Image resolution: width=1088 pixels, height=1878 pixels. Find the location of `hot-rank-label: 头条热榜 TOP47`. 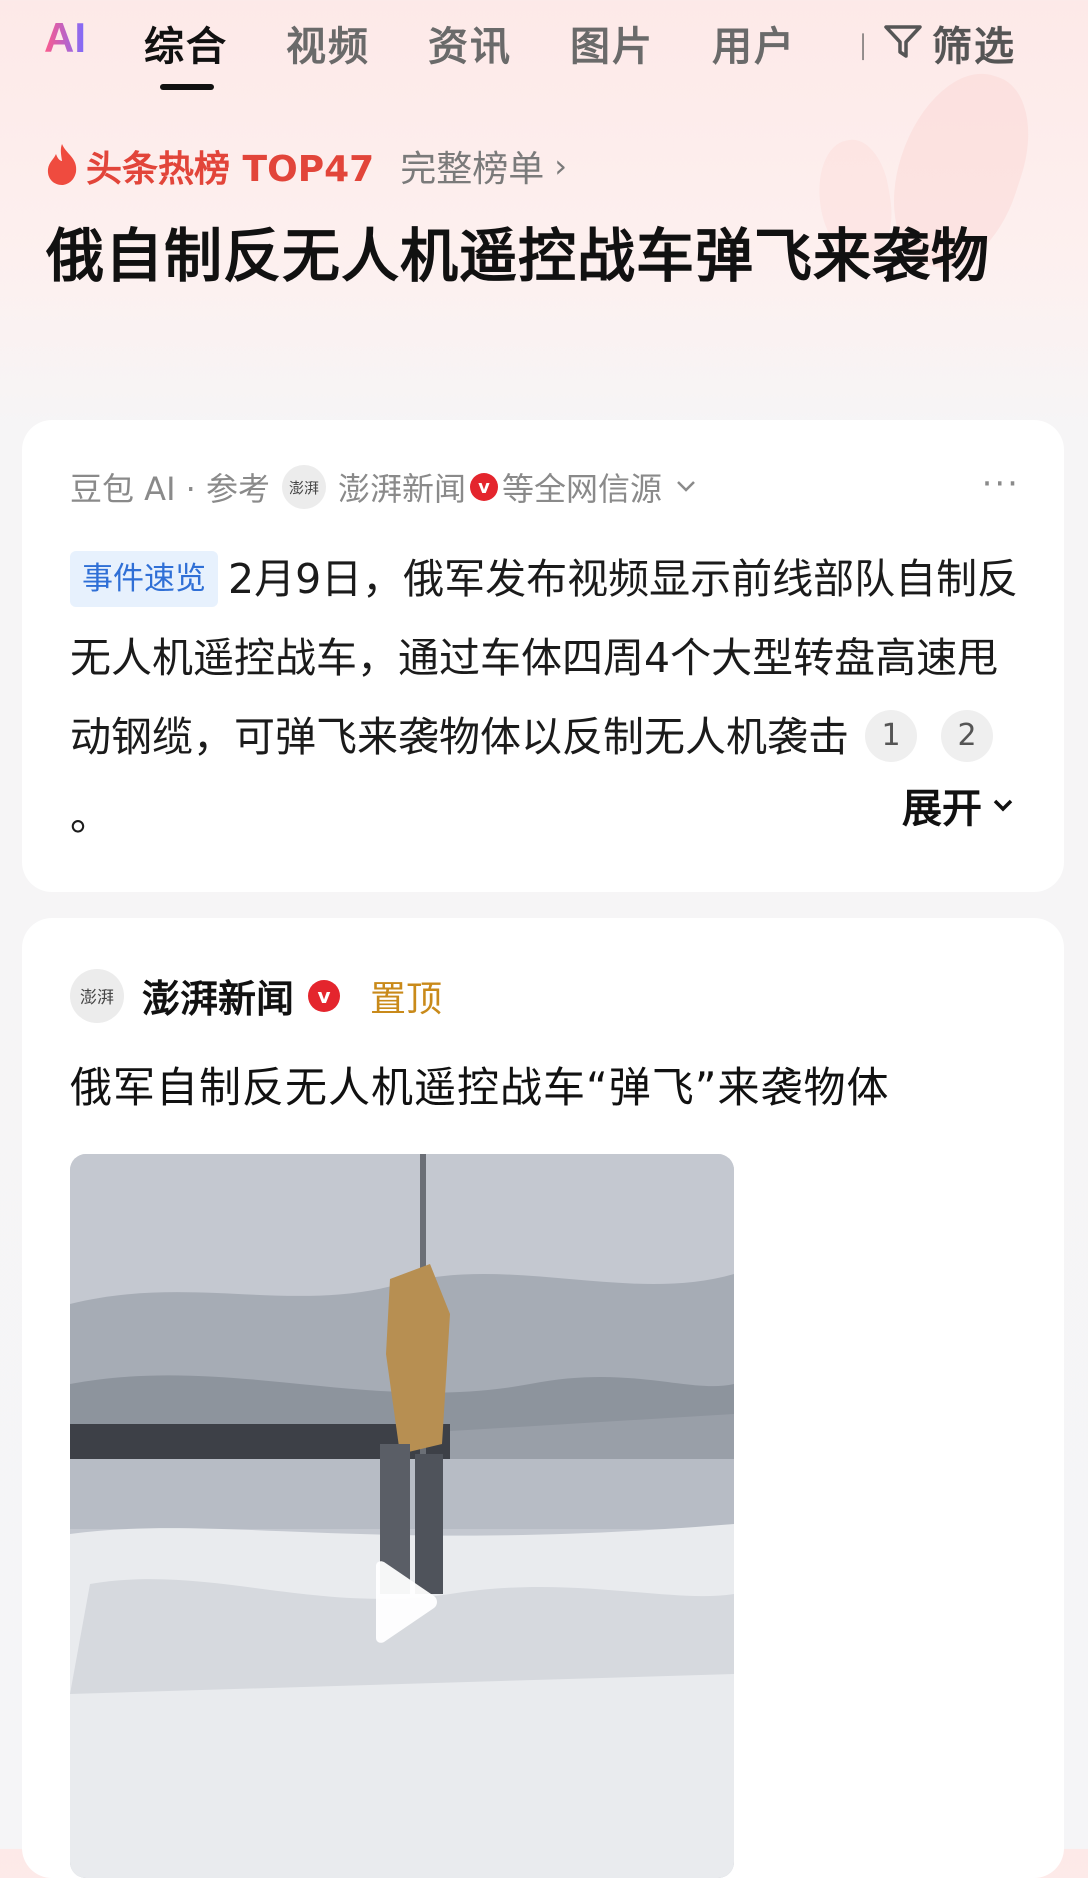

hot-rank-label: 头条热榜 TOP47 is located at coordinates (230, 166).